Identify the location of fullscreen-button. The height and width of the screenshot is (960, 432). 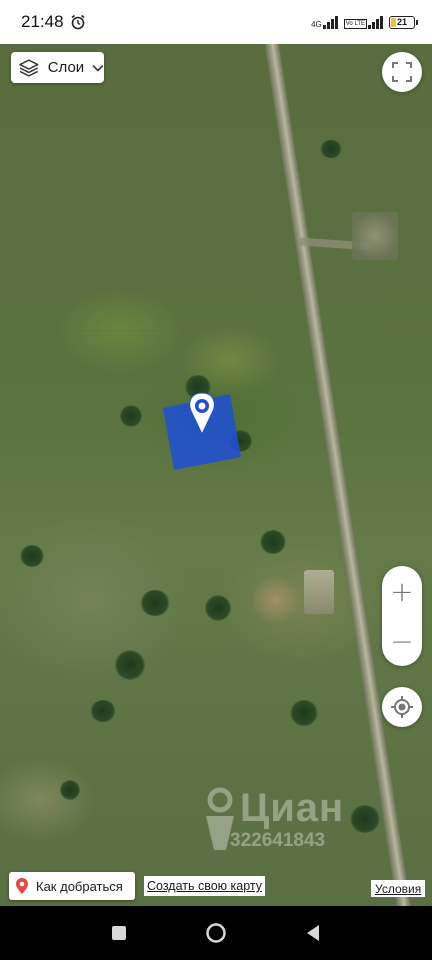
(402, 72).